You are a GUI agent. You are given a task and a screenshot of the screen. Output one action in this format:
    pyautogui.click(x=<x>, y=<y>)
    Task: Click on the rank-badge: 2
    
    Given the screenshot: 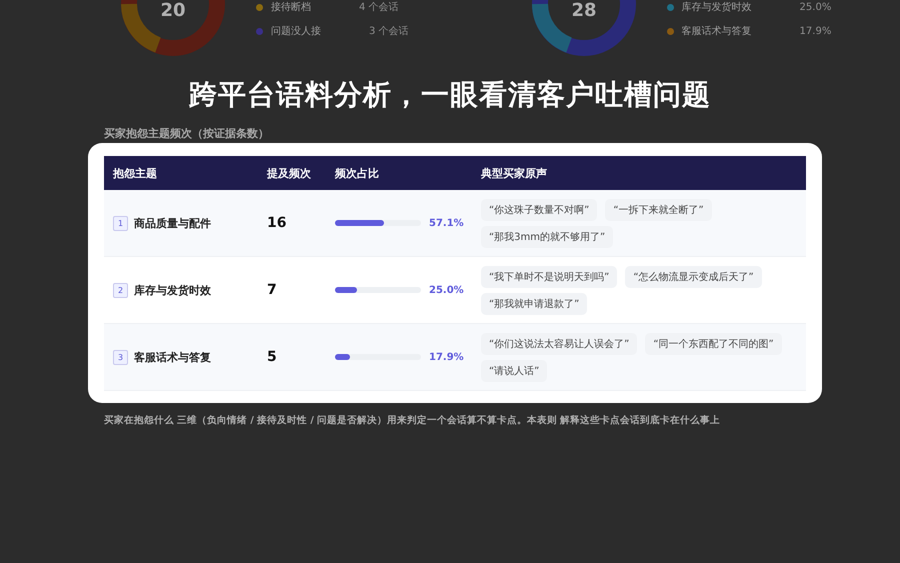 What is the action you would take?
    pyautogui.click(x=120, y=290)
    